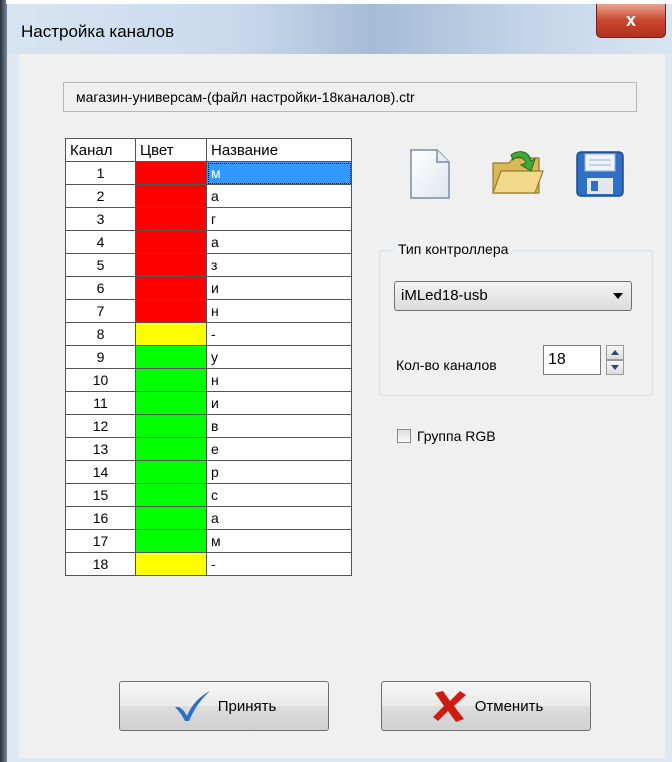  I want to click on table-row: 10 н, so click(208, 380).